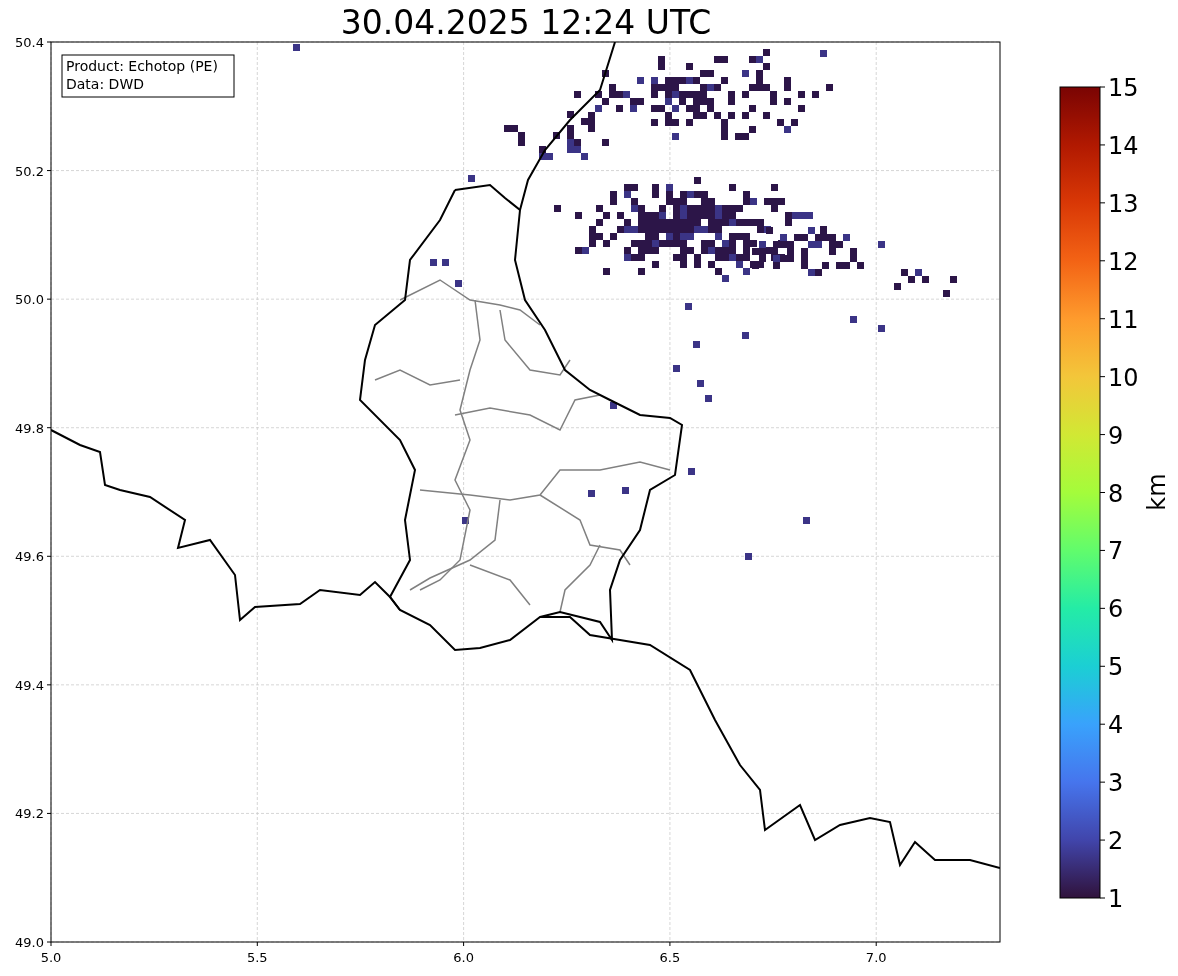 Image resolution: width=1178 pixels, height=976 pixels. Describe the element at coordinates (29, 942) in the screenshot. I see `axis-tick-label: 49.0` at that location.